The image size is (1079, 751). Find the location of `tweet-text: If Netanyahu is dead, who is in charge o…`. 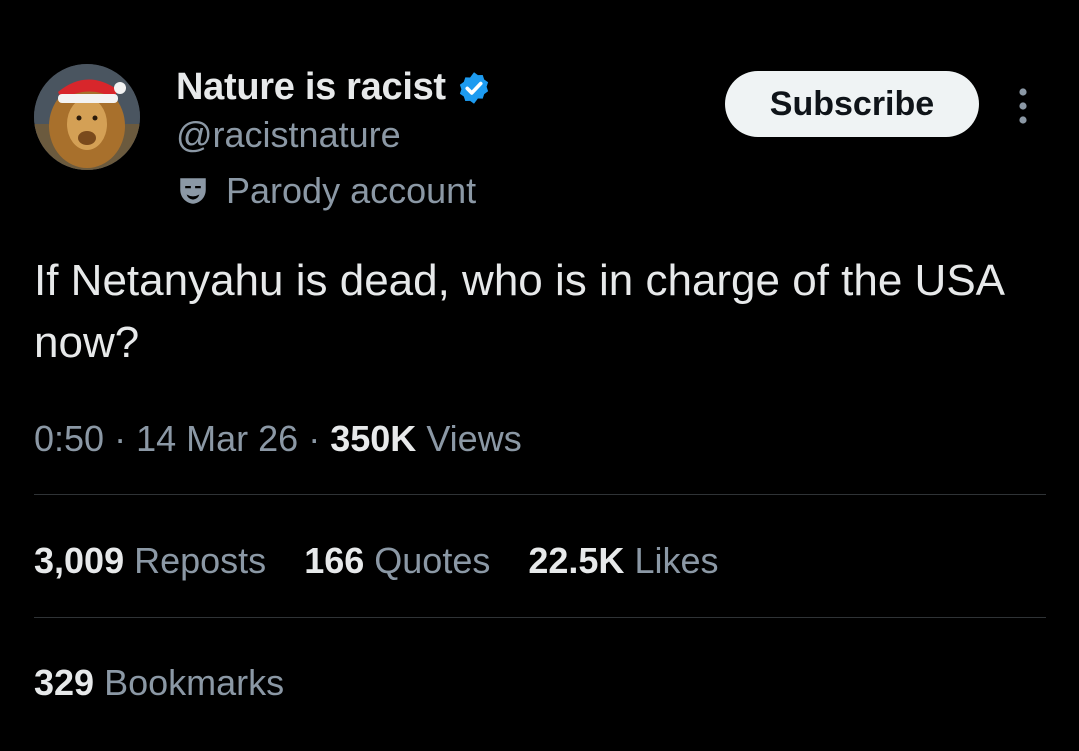

tweet-text: If Netanyahu is dead, who is in charge o… is located at coordinates (518, 311).